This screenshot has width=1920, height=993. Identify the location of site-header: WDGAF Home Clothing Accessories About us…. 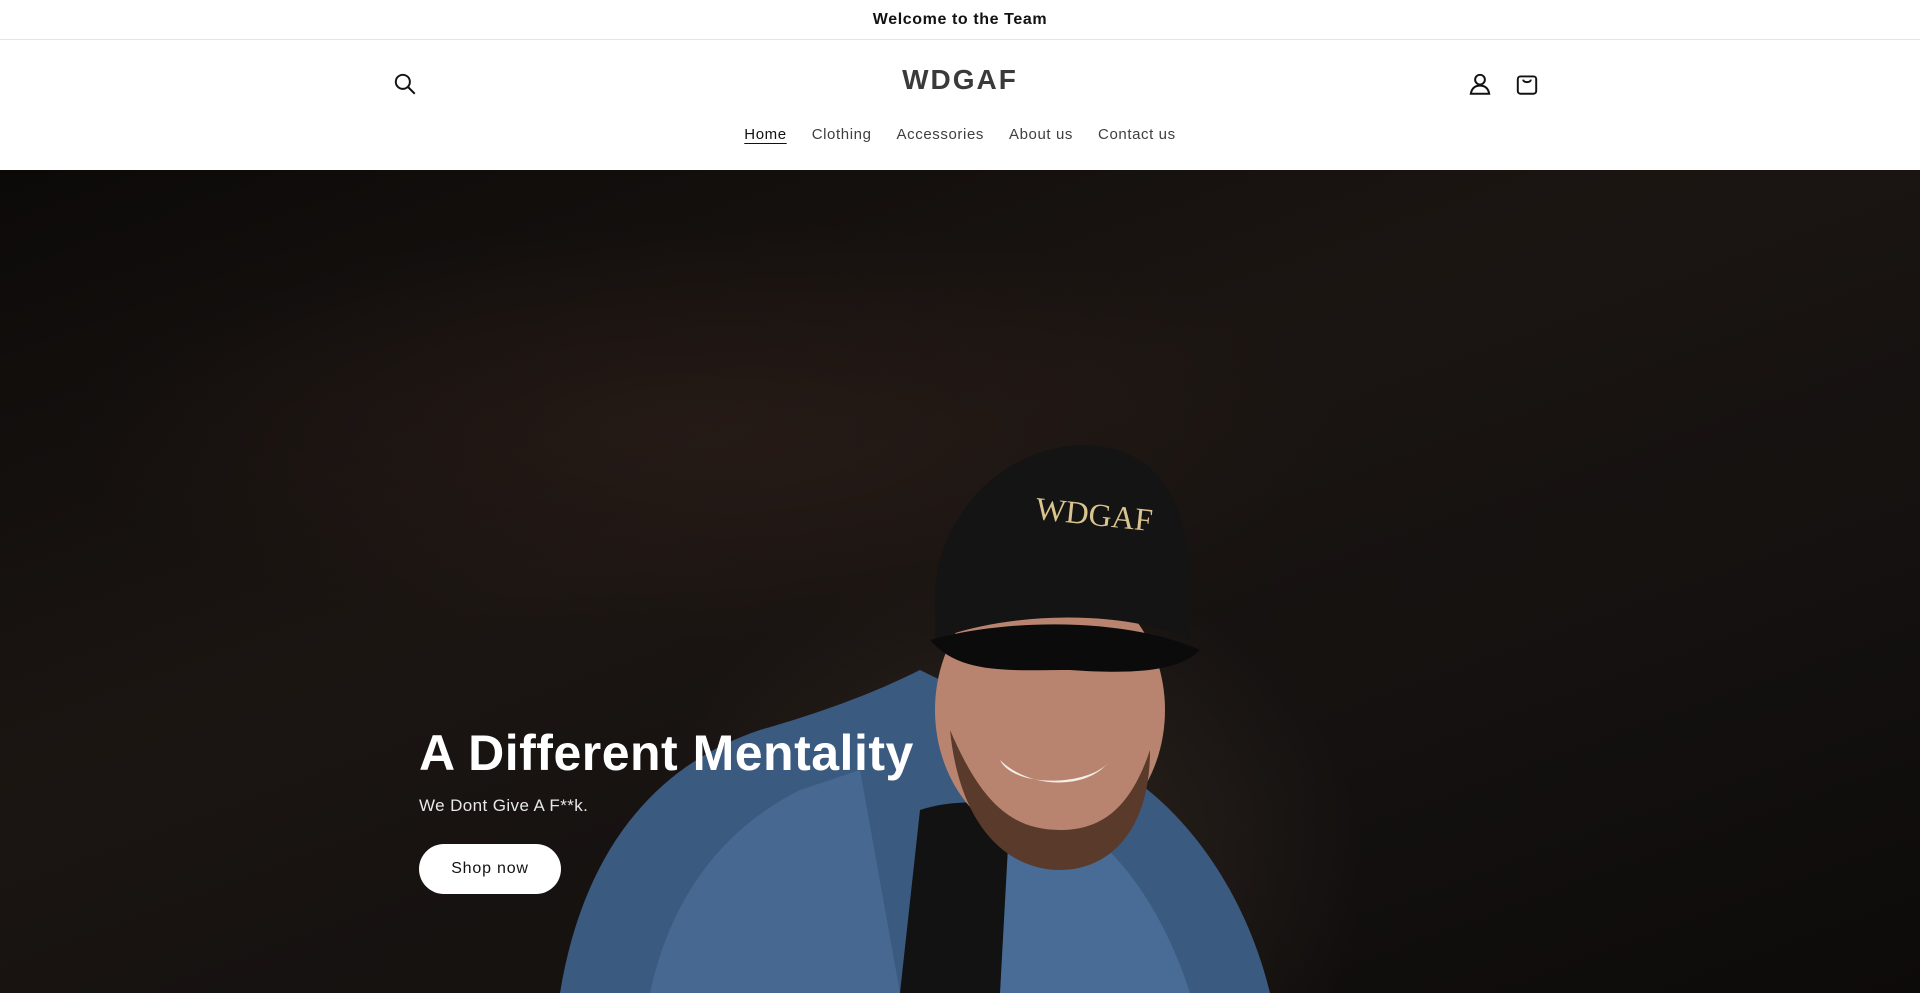
(960, 105).